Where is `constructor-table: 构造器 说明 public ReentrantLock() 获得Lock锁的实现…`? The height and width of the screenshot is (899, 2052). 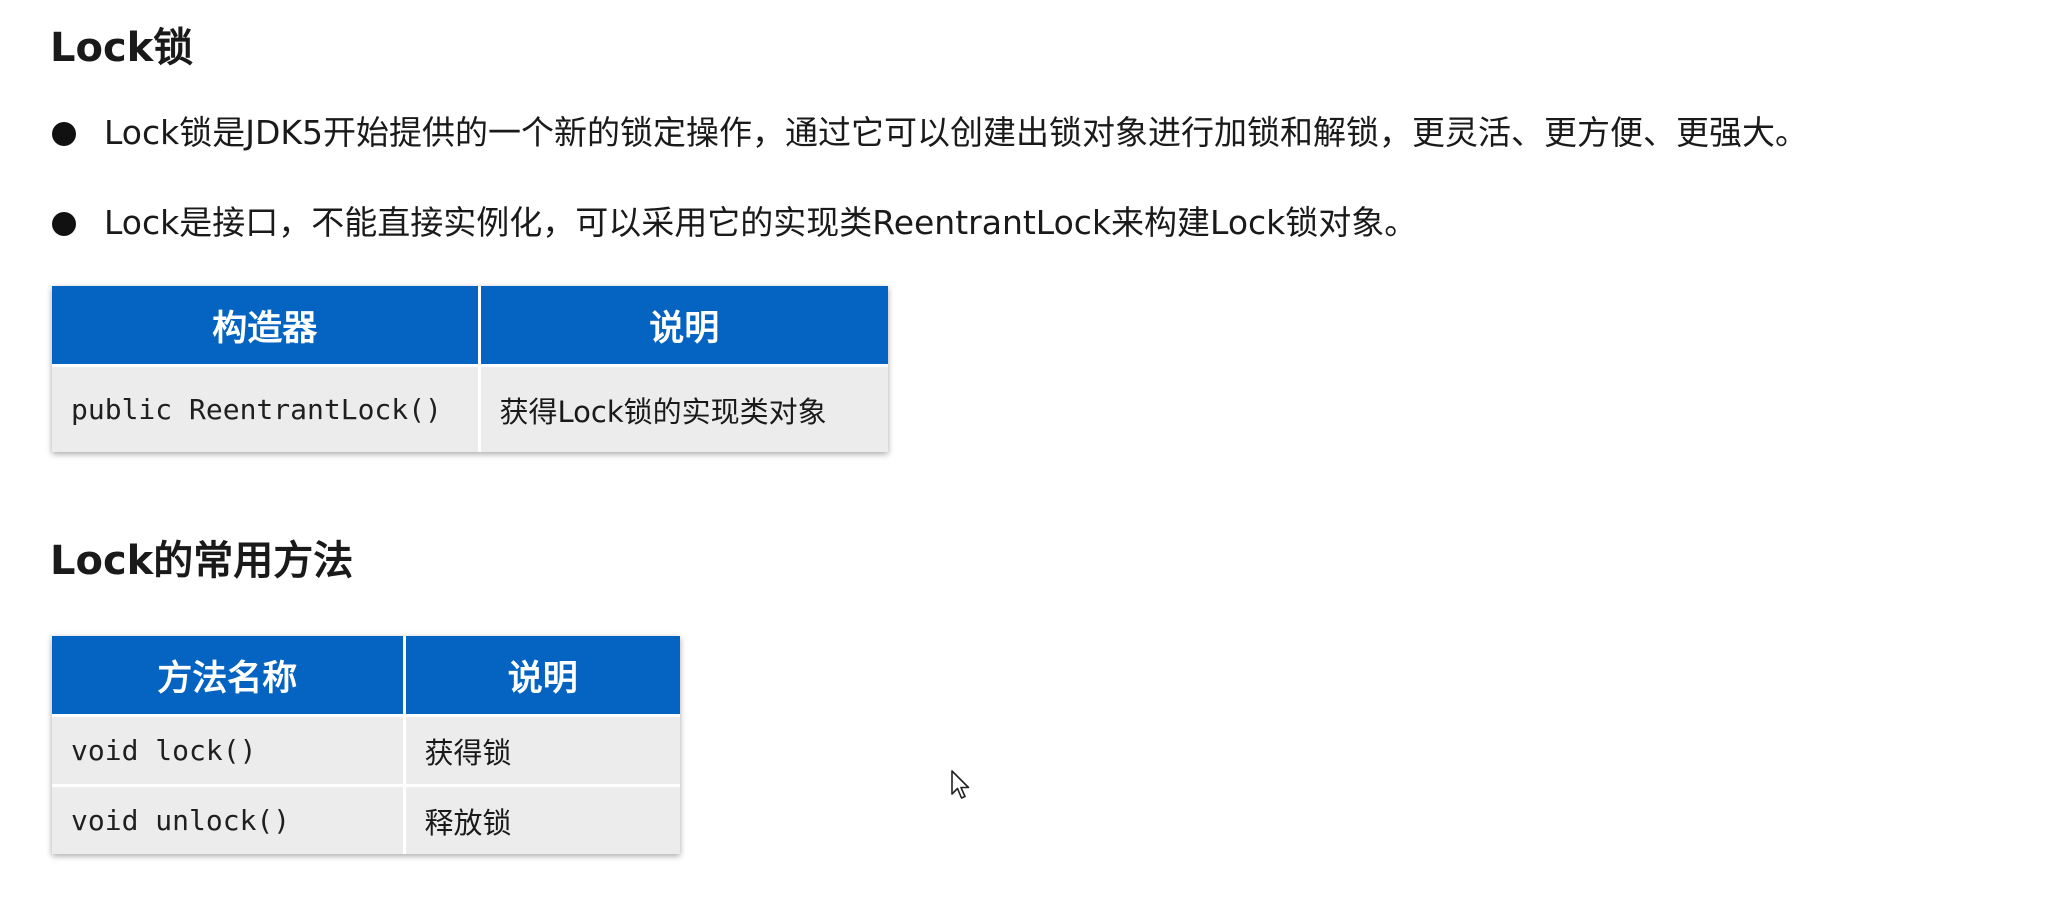 constructor-table: 构造器 说明 public ReentrantLock() 获得Lock锁的实现… is located at coordinates (470, 369).